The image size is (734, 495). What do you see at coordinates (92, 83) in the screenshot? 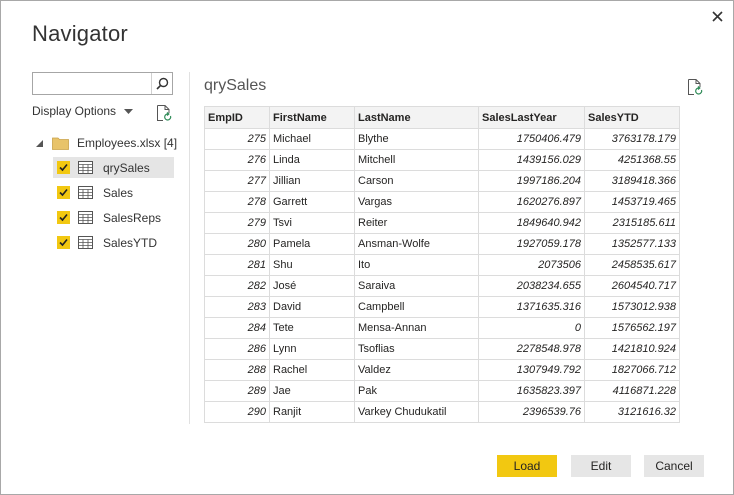
I see `search-input` at bounding box center [92, 83].